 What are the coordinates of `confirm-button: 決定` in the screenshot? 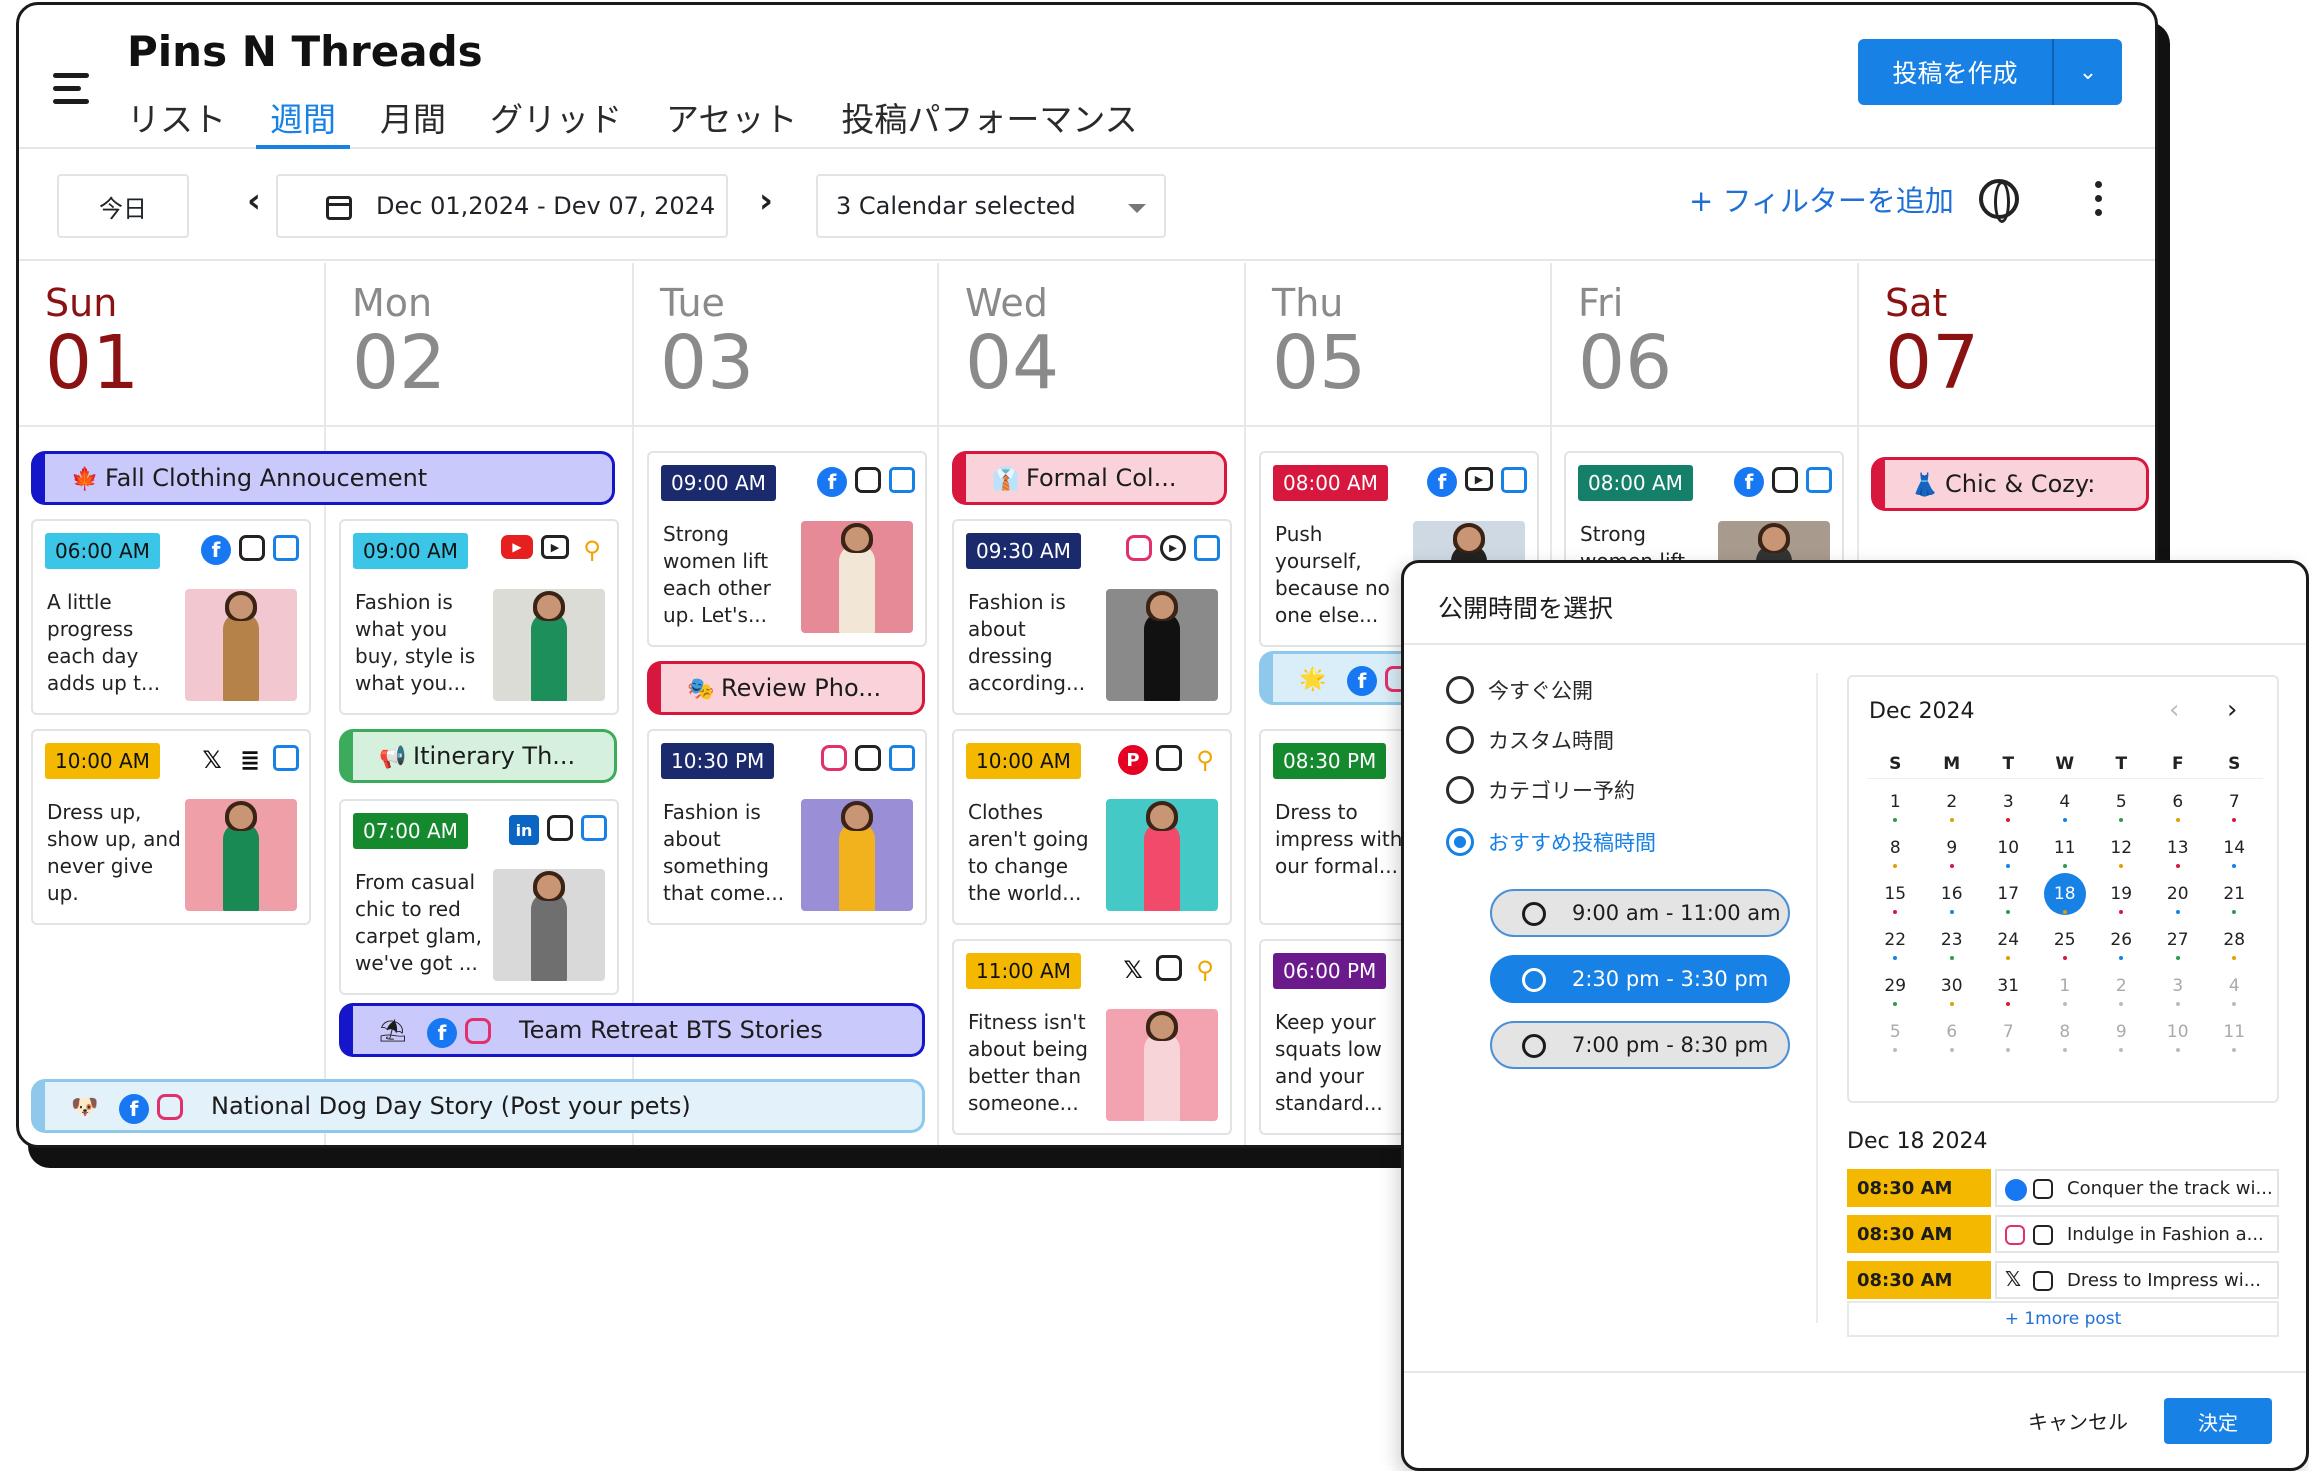 It's located at (2218, 1421).